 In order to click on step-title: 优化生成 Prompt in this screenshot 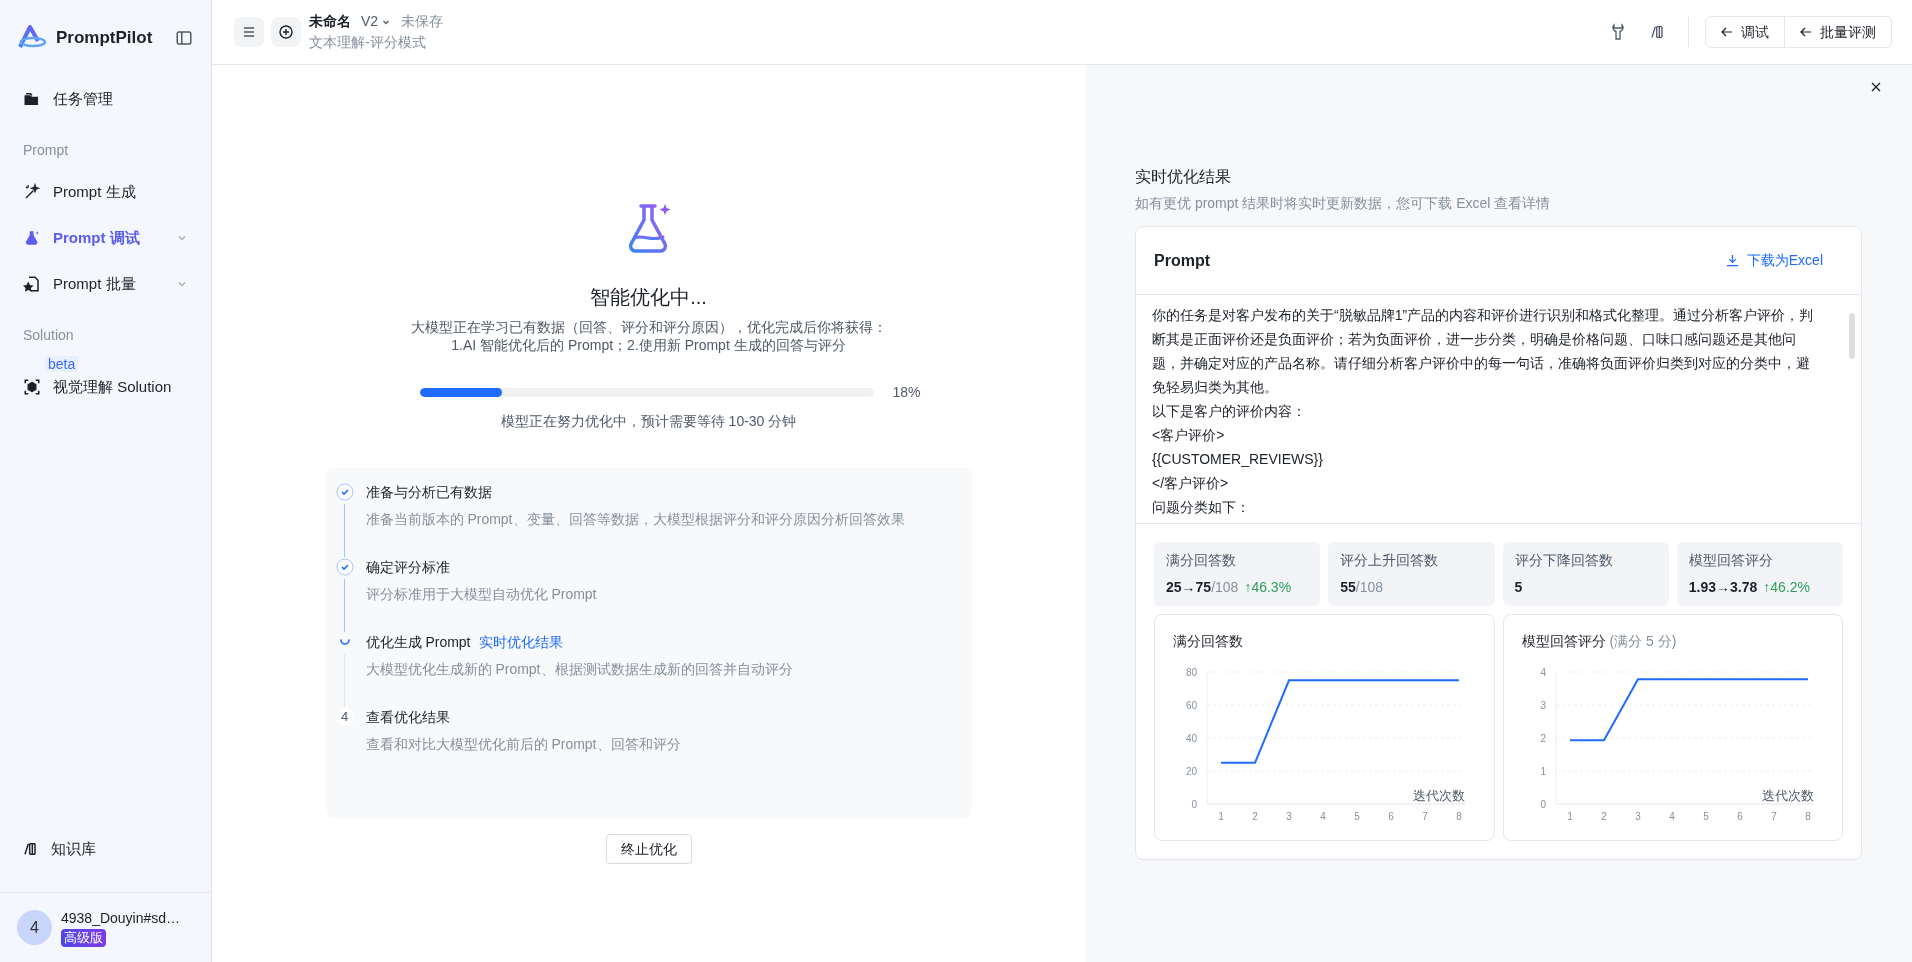, I will do `click(418, 642)`.